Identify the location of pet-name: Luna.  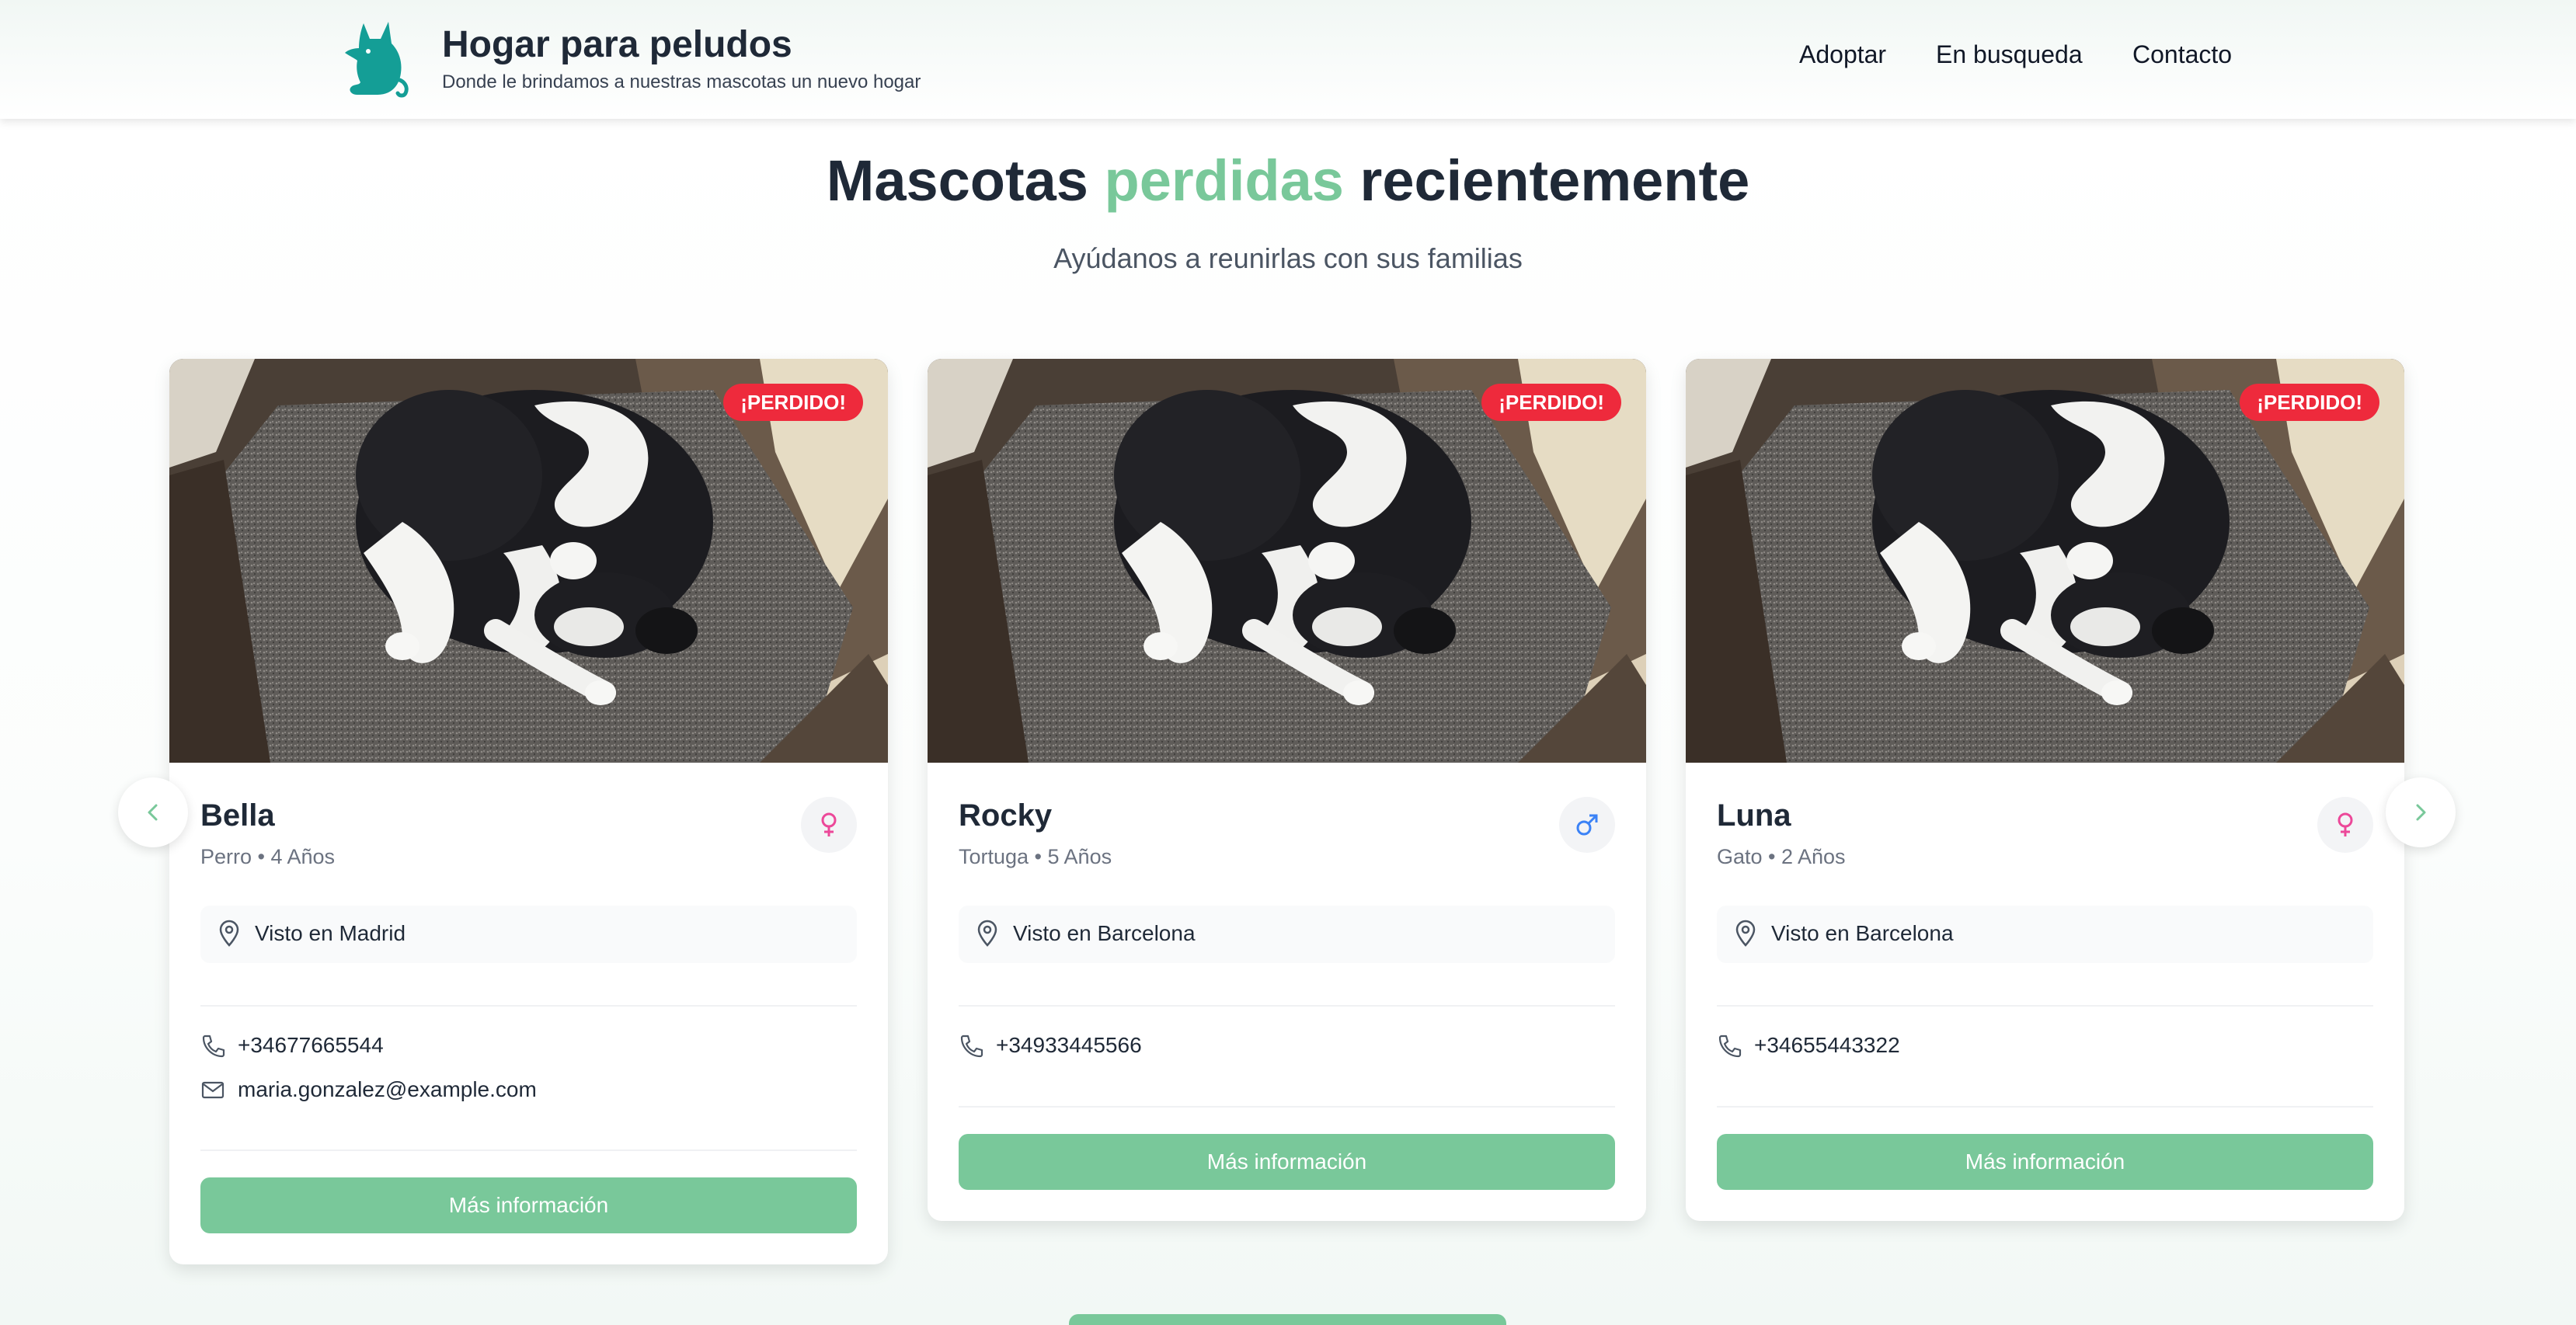
(1754, 815).